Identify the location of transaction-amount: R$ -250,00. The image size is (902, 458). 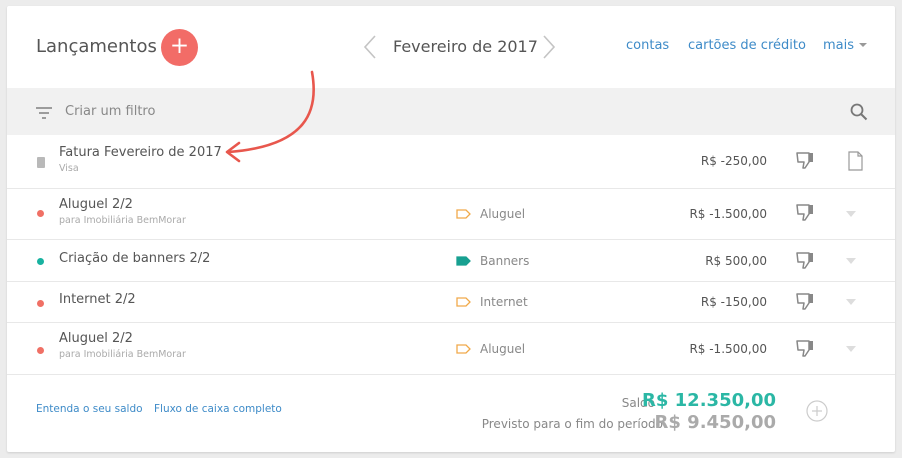
(733, 161).